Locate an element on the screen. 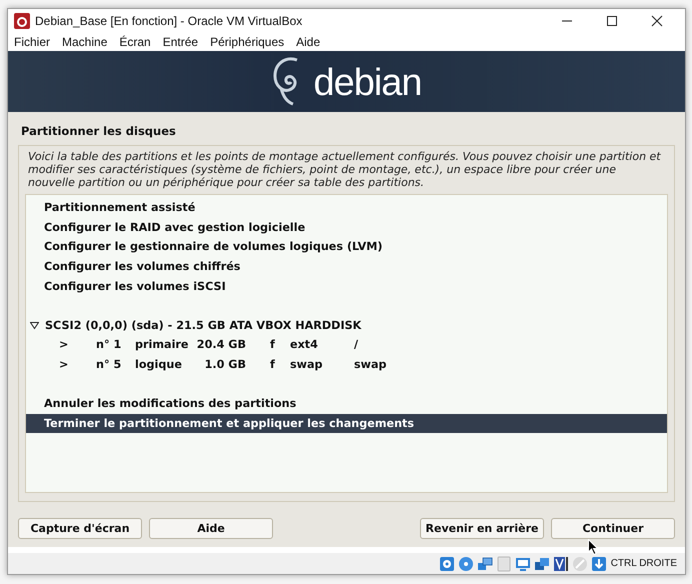 The height and width of the screenshot is (584, 692). button: Capture d'écran is located at coordinates (80, 528).